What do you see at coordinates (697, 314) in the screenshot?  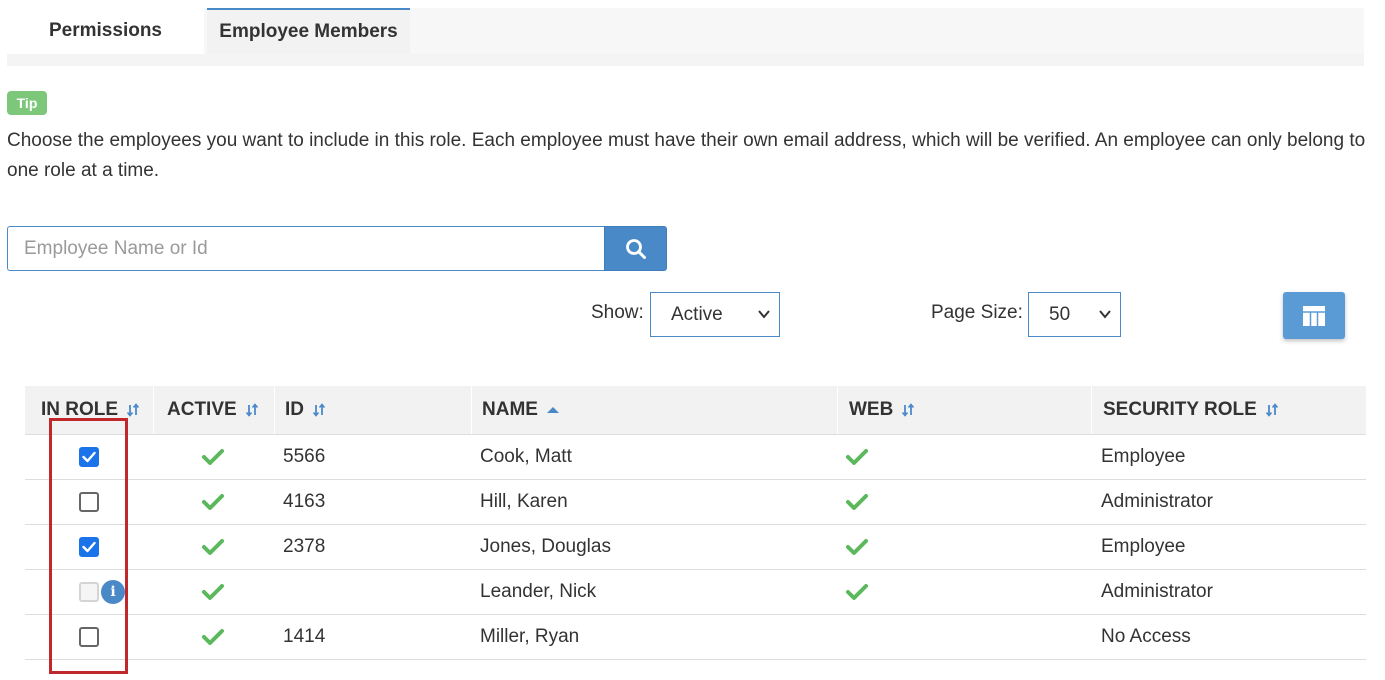 I see `show-select-value: Active` at bounding box center [697, 314].